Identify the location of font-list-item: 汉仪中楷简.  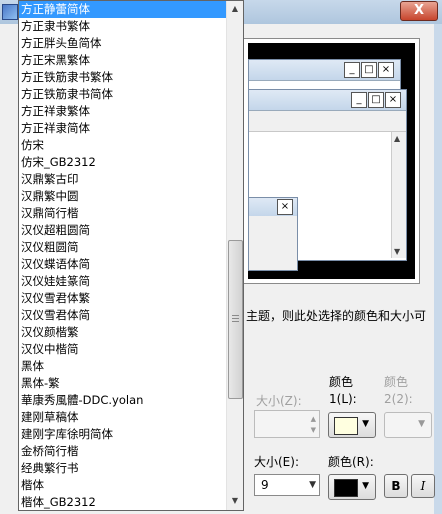
(123, 349).